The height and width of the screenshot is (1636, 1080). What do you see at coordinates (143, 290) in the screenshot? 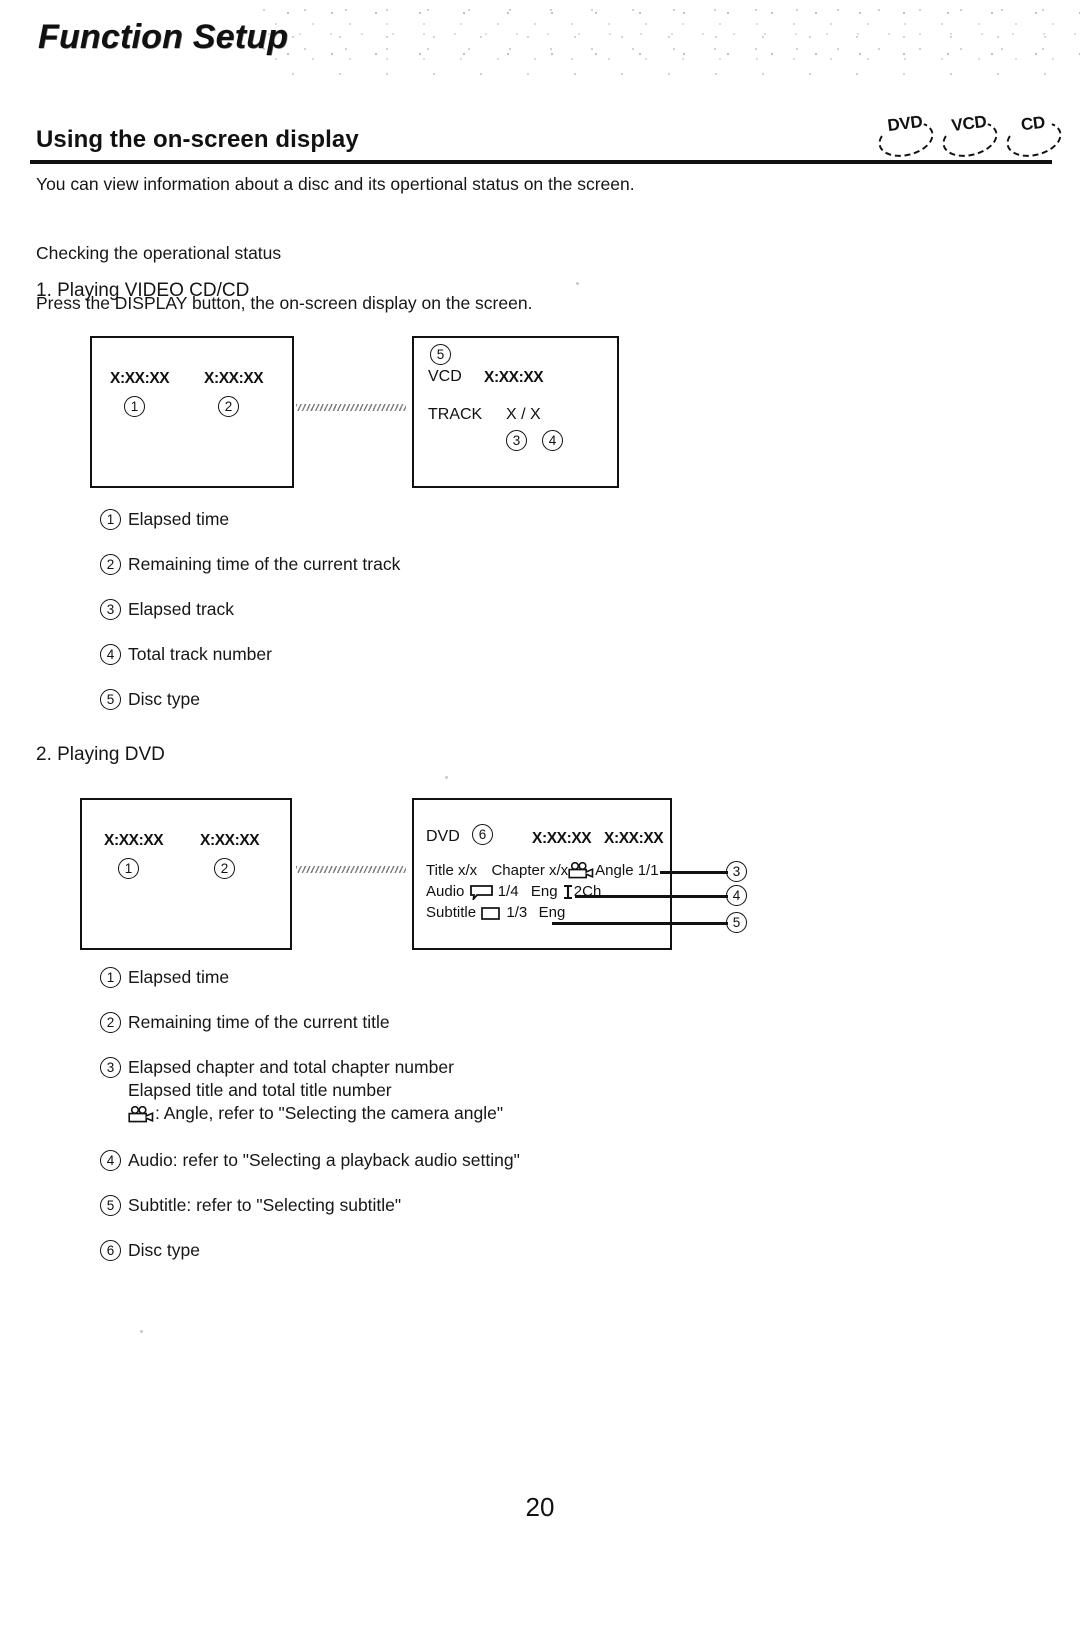
I see `step-1-heading: 1. Playing VIDEO CD/CD` at bounding box center [143, 290].